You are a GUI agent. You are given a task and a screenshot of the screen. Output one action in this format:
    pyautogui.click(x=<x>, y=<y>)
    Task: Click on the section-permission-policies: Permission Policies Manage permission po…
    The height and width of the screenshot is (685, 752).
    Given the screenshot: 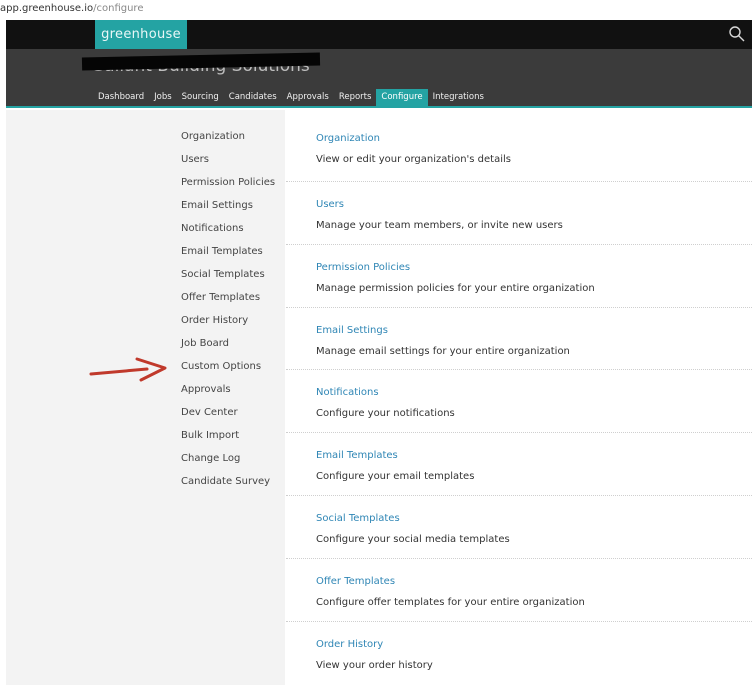 What is the action you would take?
    pyautogui.click(x=519, y=276)
    